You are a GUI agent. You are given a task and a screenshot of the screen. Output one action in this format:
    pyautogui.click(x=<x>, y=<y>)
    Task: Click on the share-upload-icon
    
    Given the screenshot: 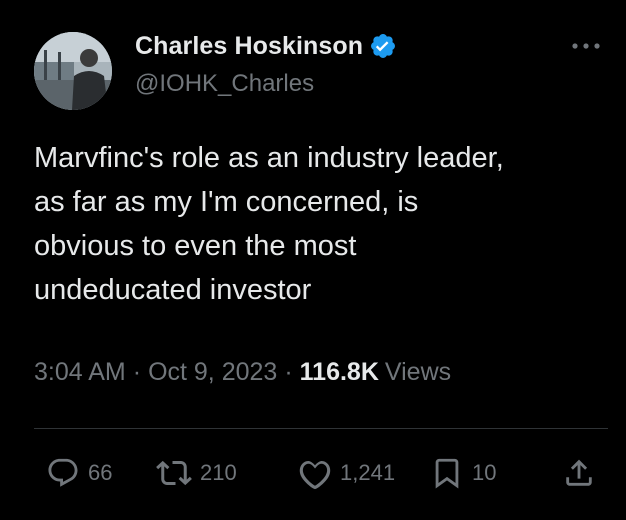 What is the action you would take?
    pyautogui.click(x=579, y=473)
    